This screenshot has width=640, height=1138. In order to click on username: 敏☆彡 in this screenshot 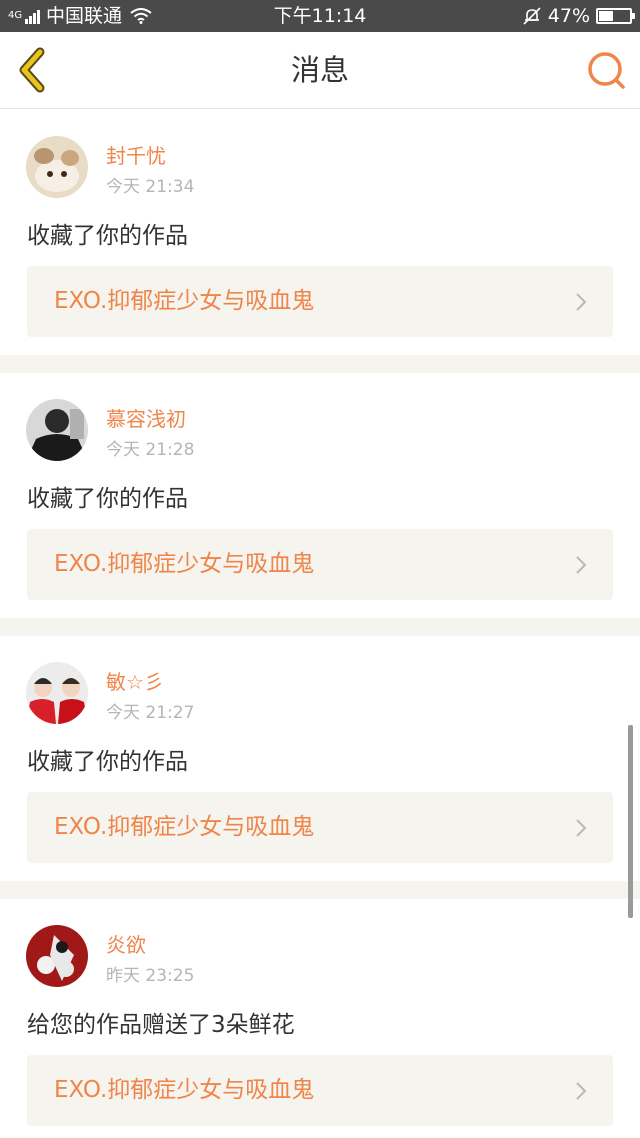, I will do `click(135, 680)`.